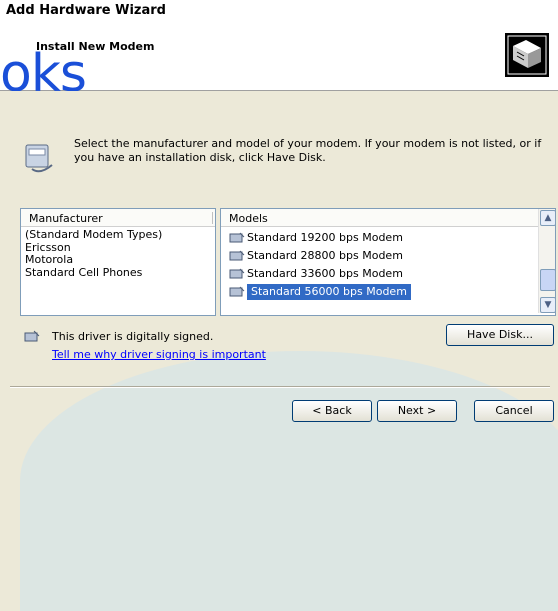 This screenshot has width=558, height=611. I want to click on list-item: Standard Cell Phones, so click(120, 273).